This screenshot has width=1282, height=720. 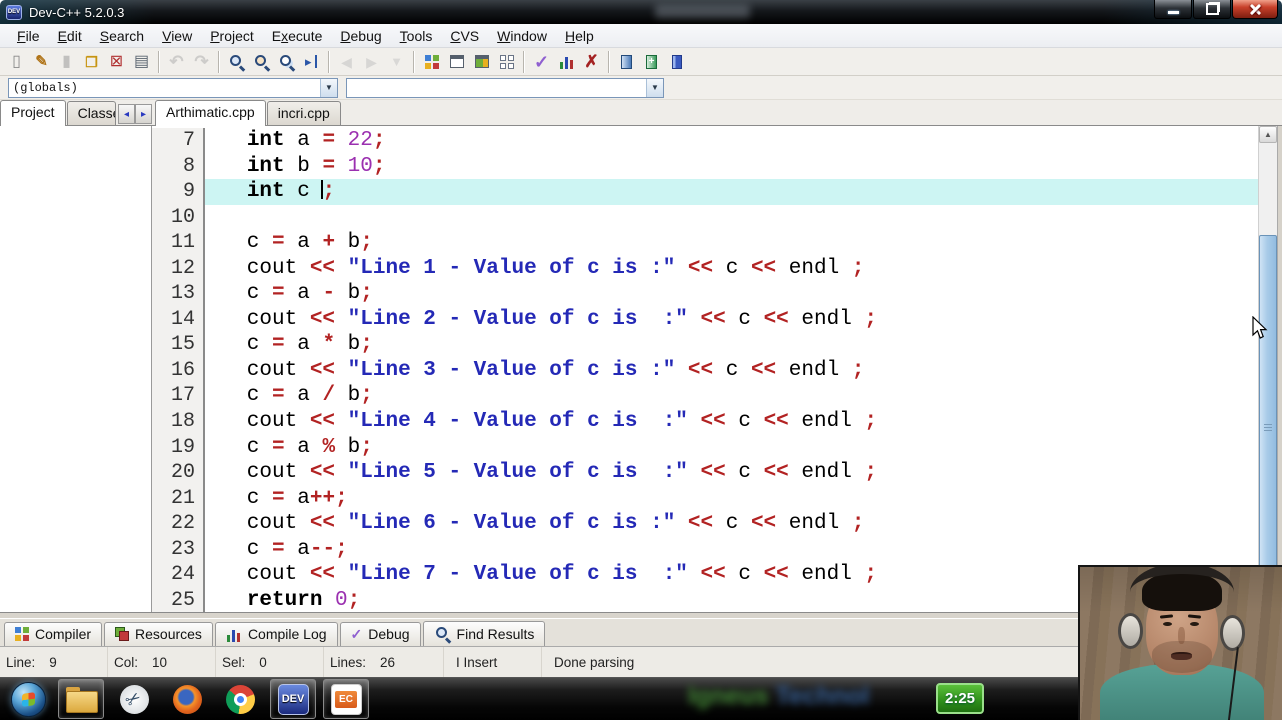 What do you see at coordinates (591, 62) in the screenshot?
I see `abort-compile-button` at bounding box center [591, 62].